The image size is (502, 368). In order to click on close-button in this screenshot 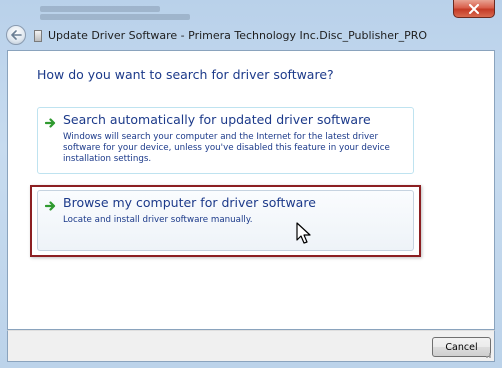, I will do `click(474, 9)`.